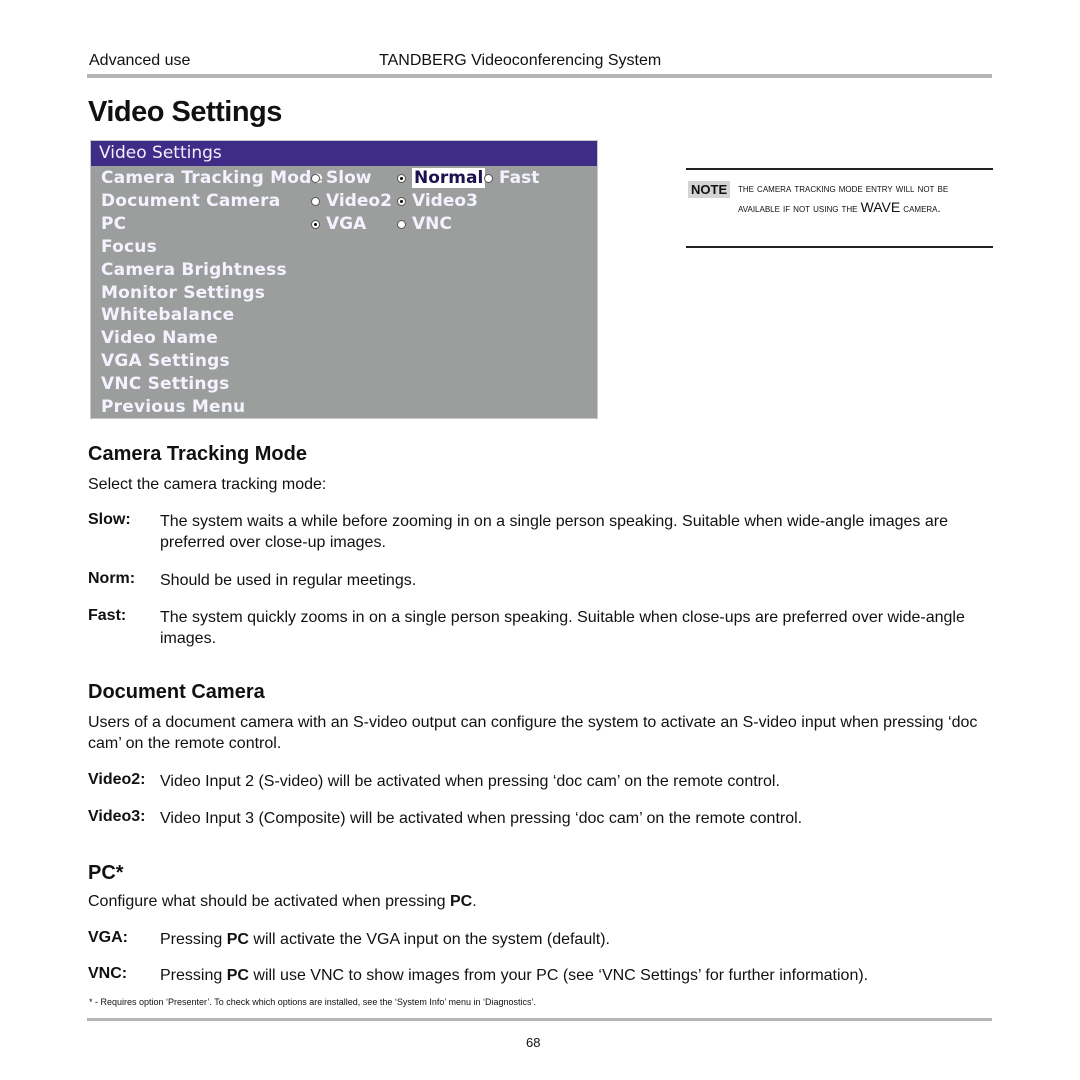  What do you see at coordinates (424, 224) in the screenshot?
I see `osd-option-vnc: VNC` at bounding box center [424, 224].